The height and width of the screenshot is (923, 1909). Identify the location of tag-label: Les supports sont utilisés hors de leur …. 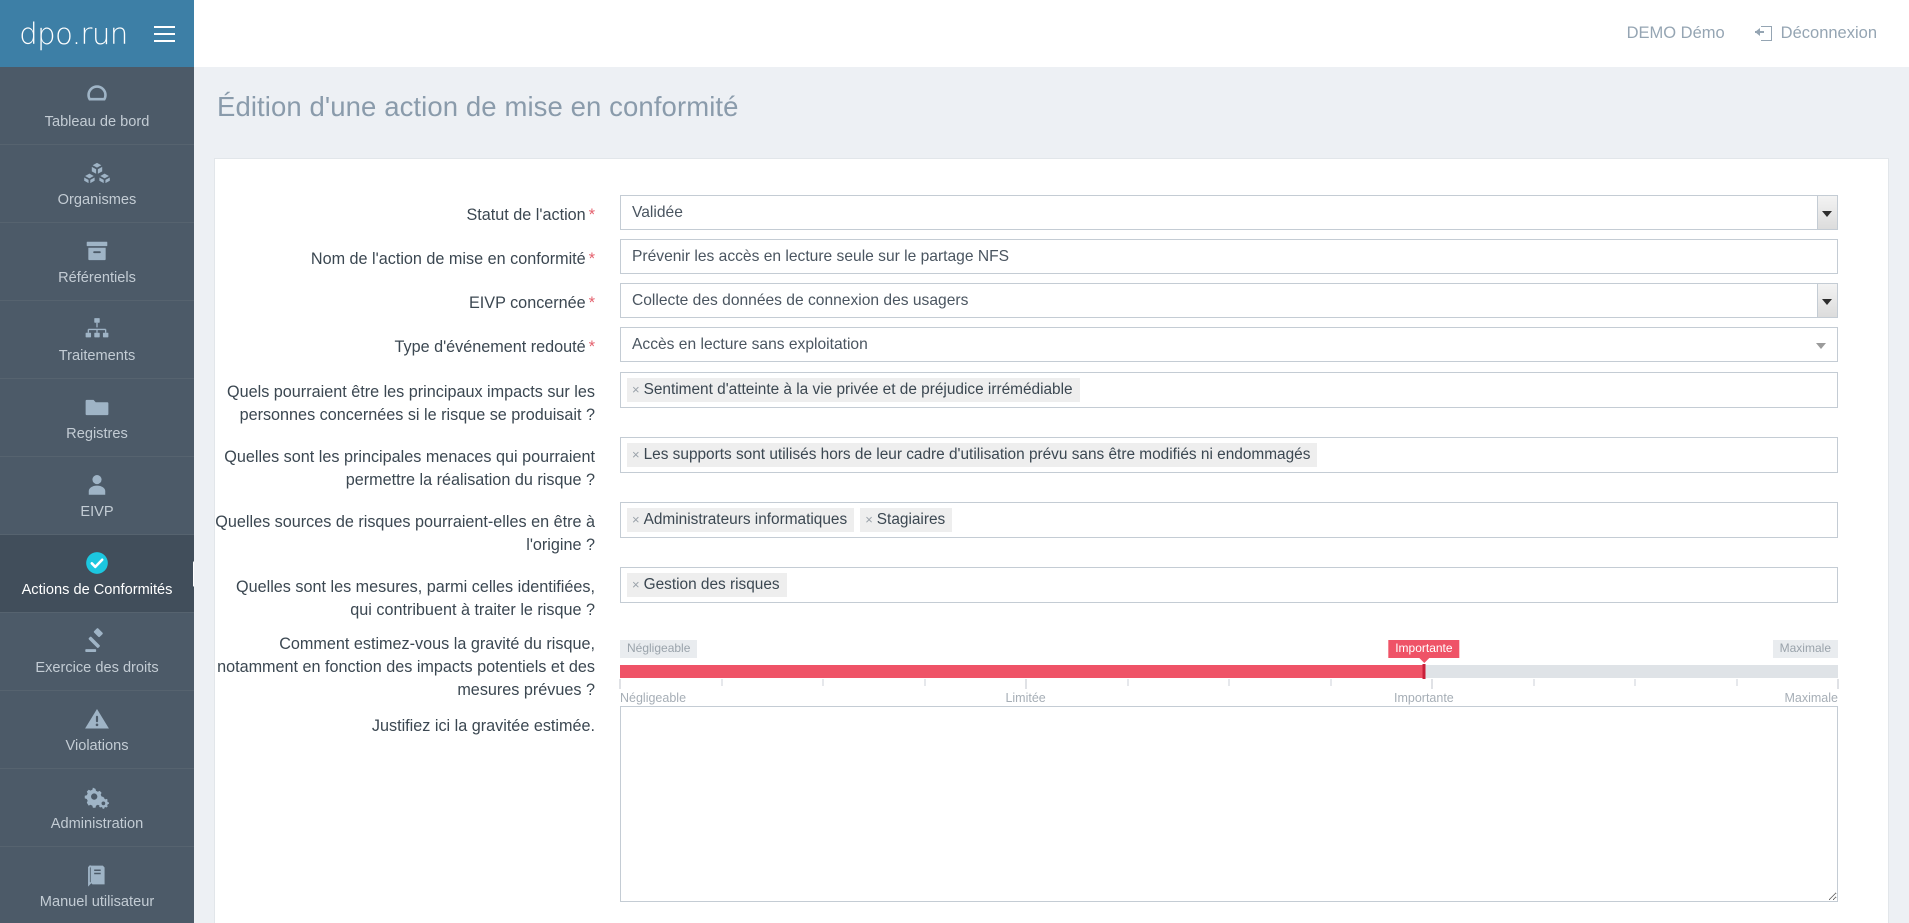
(977, 454).